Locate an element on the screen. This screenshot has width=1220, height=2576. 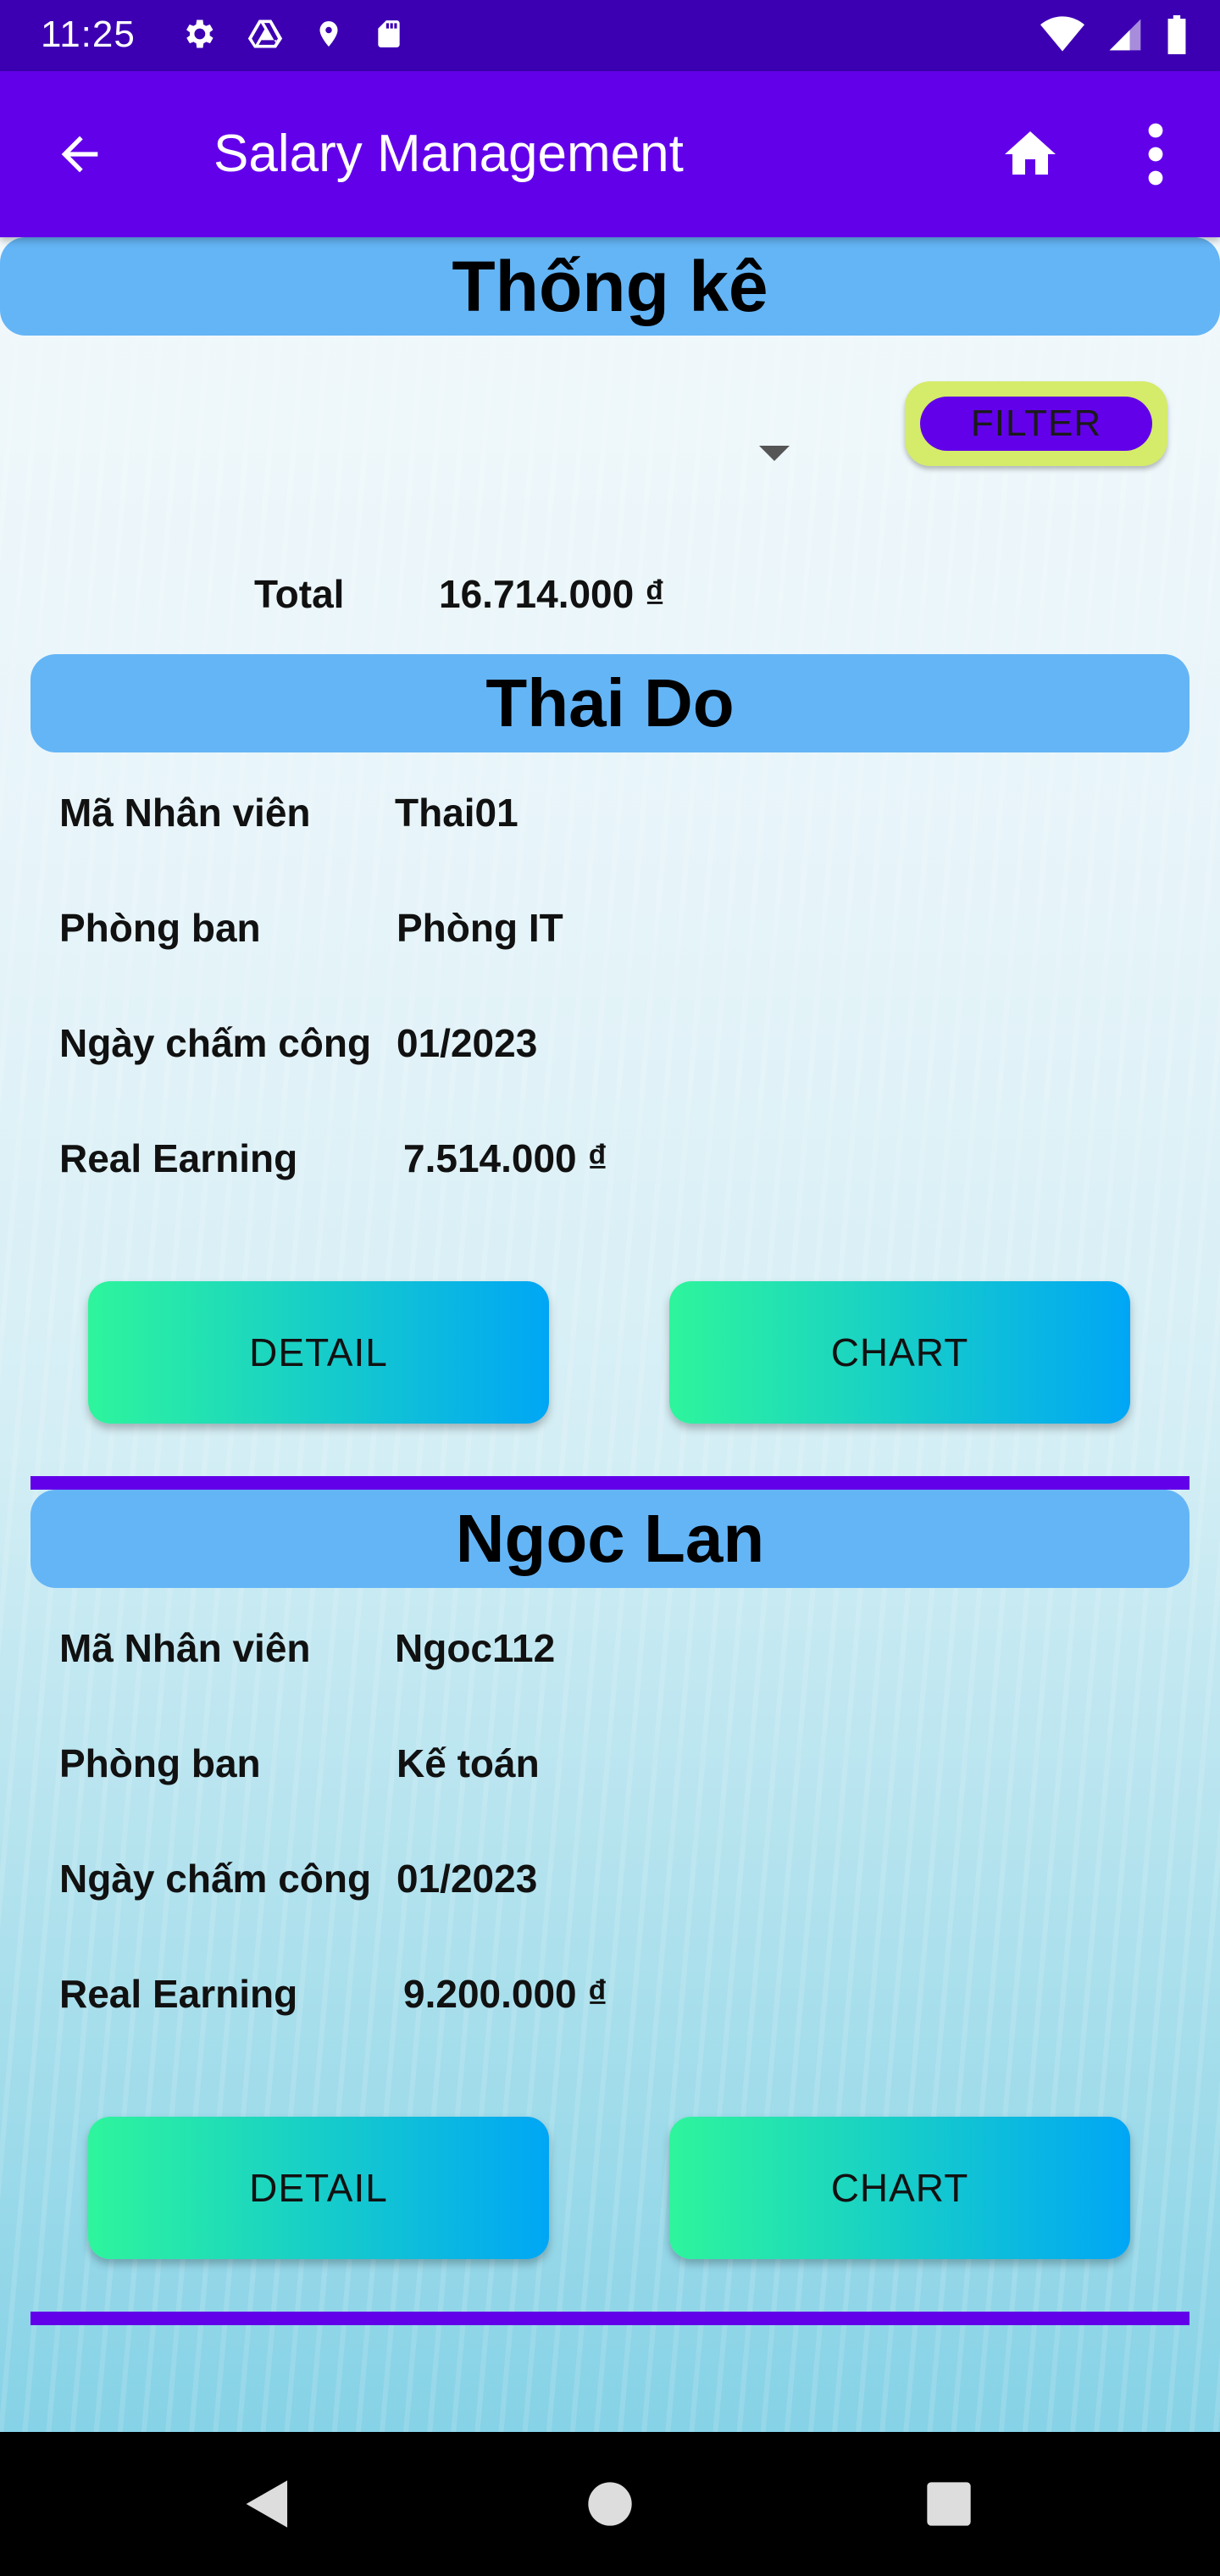
employee-name: Ngoc Lan is located at coordinates (610, 1539).